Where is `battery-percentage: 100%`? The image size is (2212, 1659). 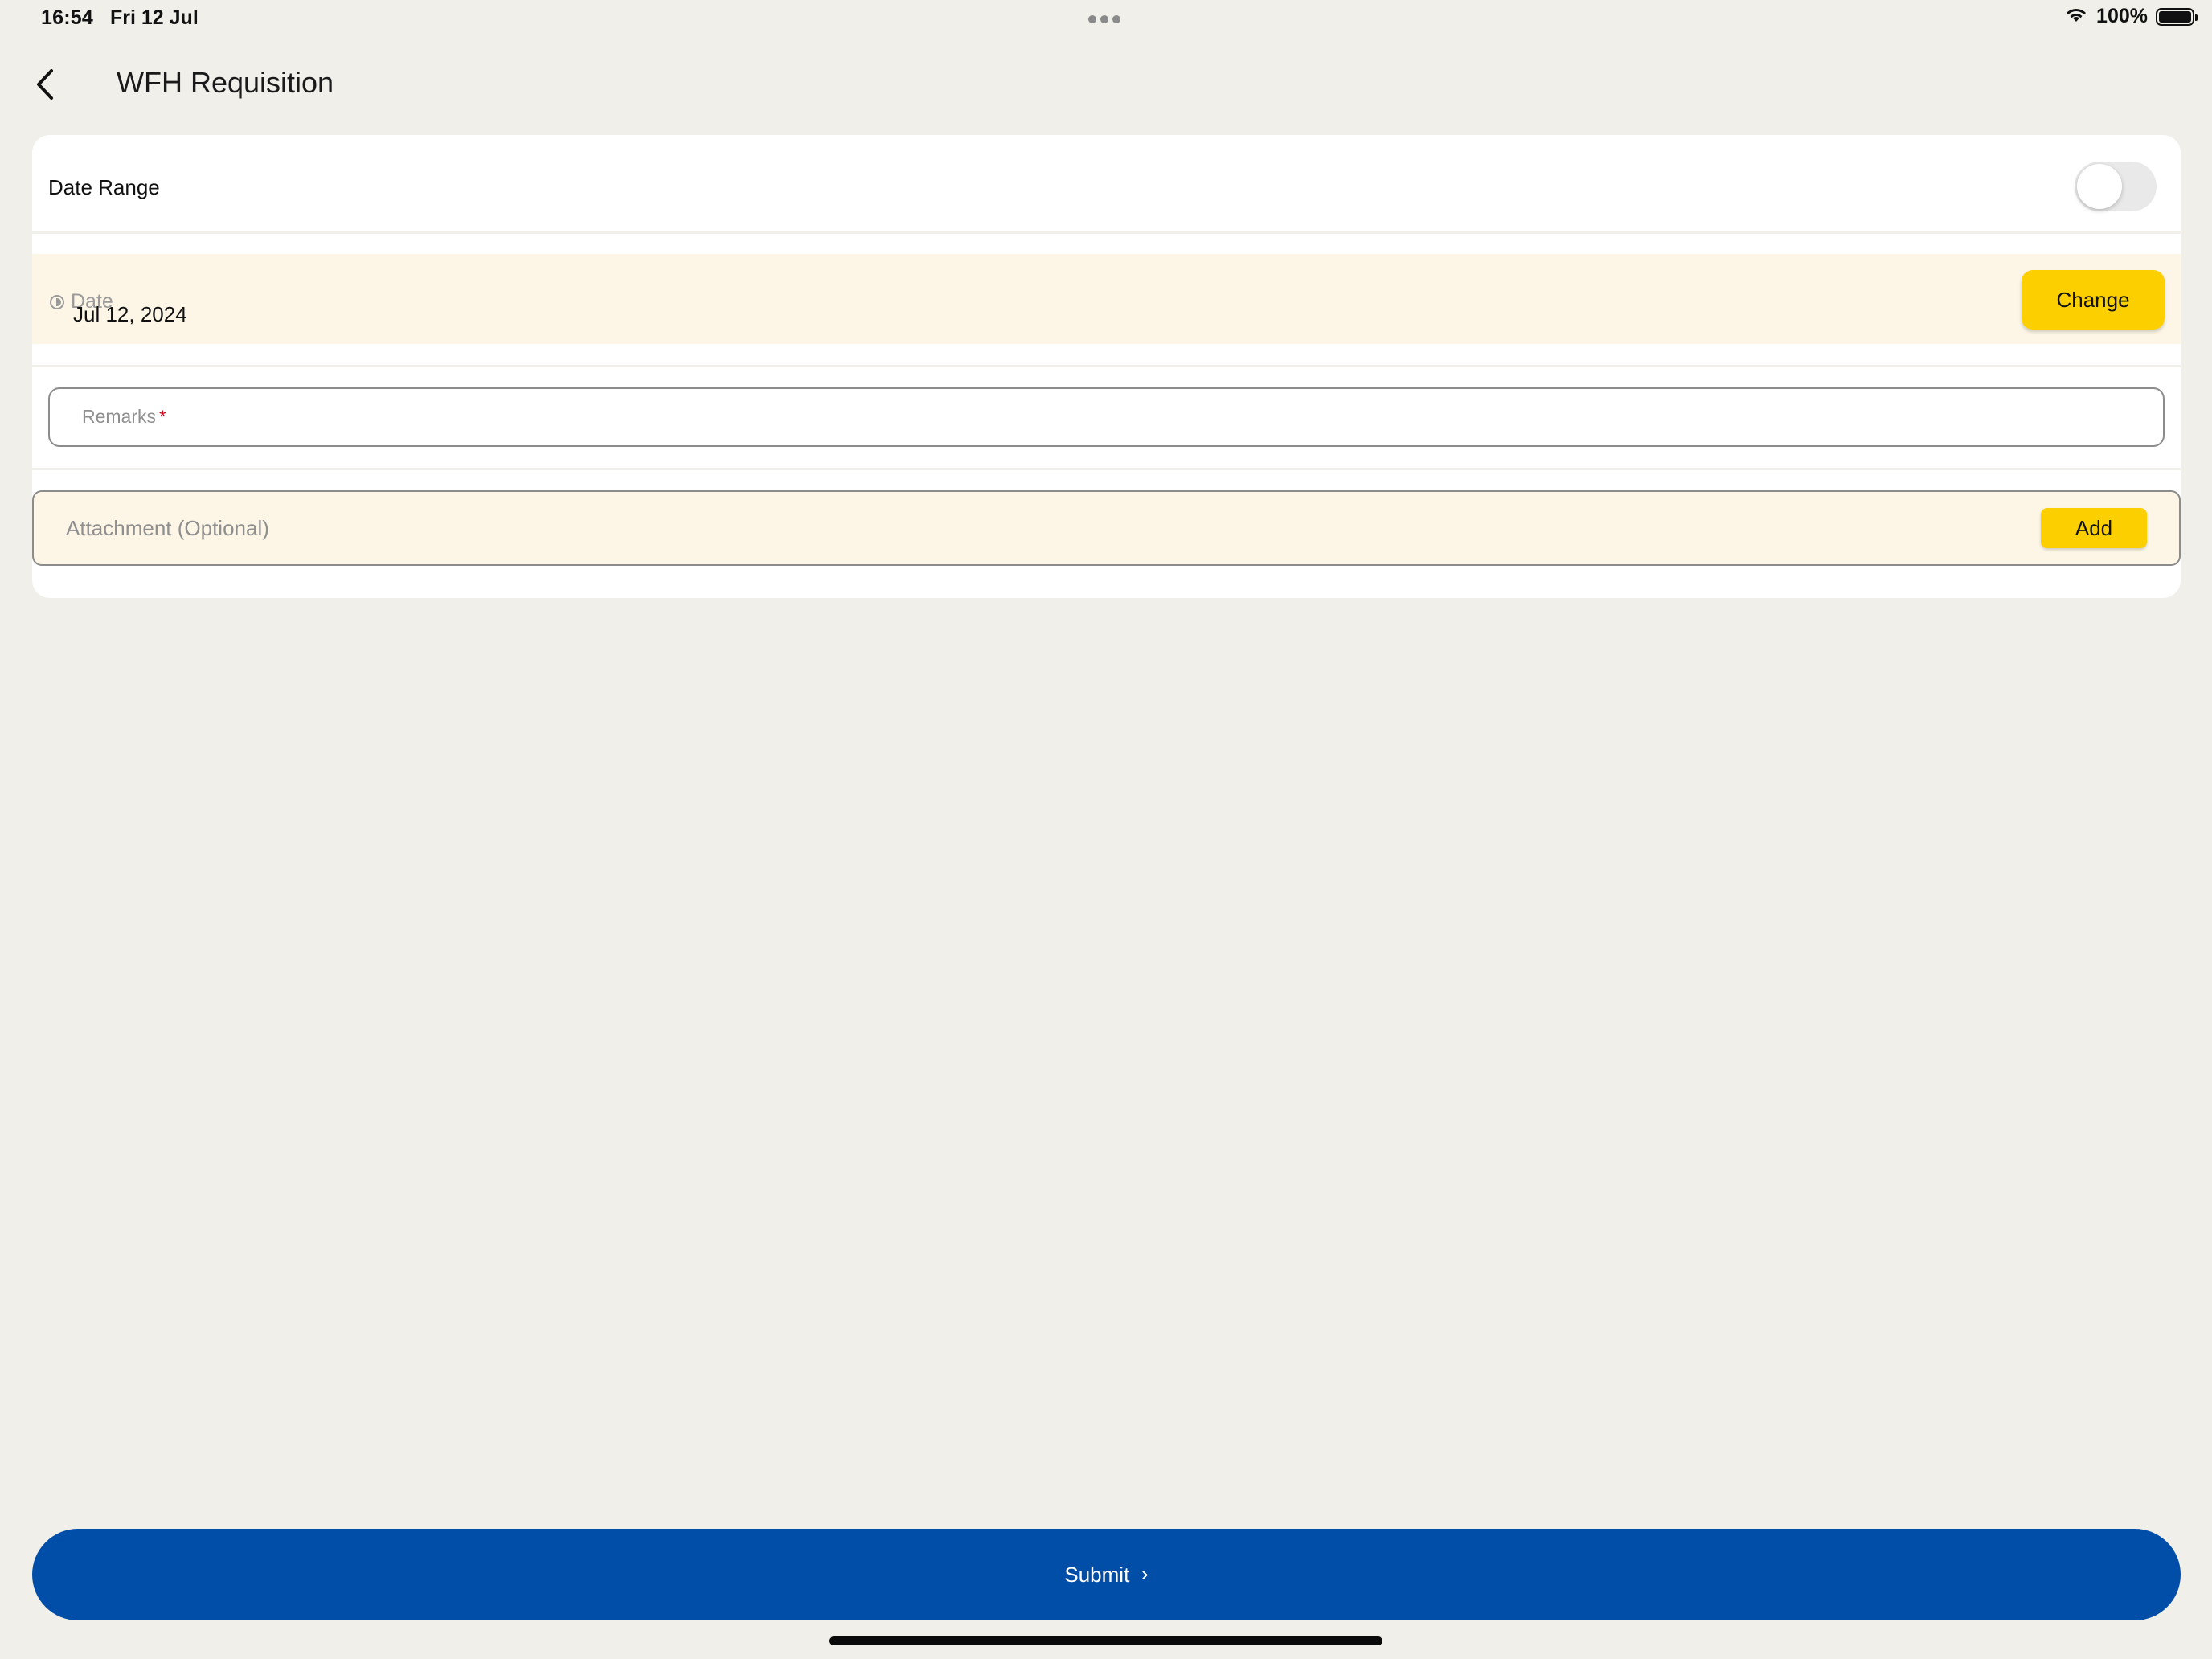
battery-percentage: 100% is located at coordinates (2122, 16).